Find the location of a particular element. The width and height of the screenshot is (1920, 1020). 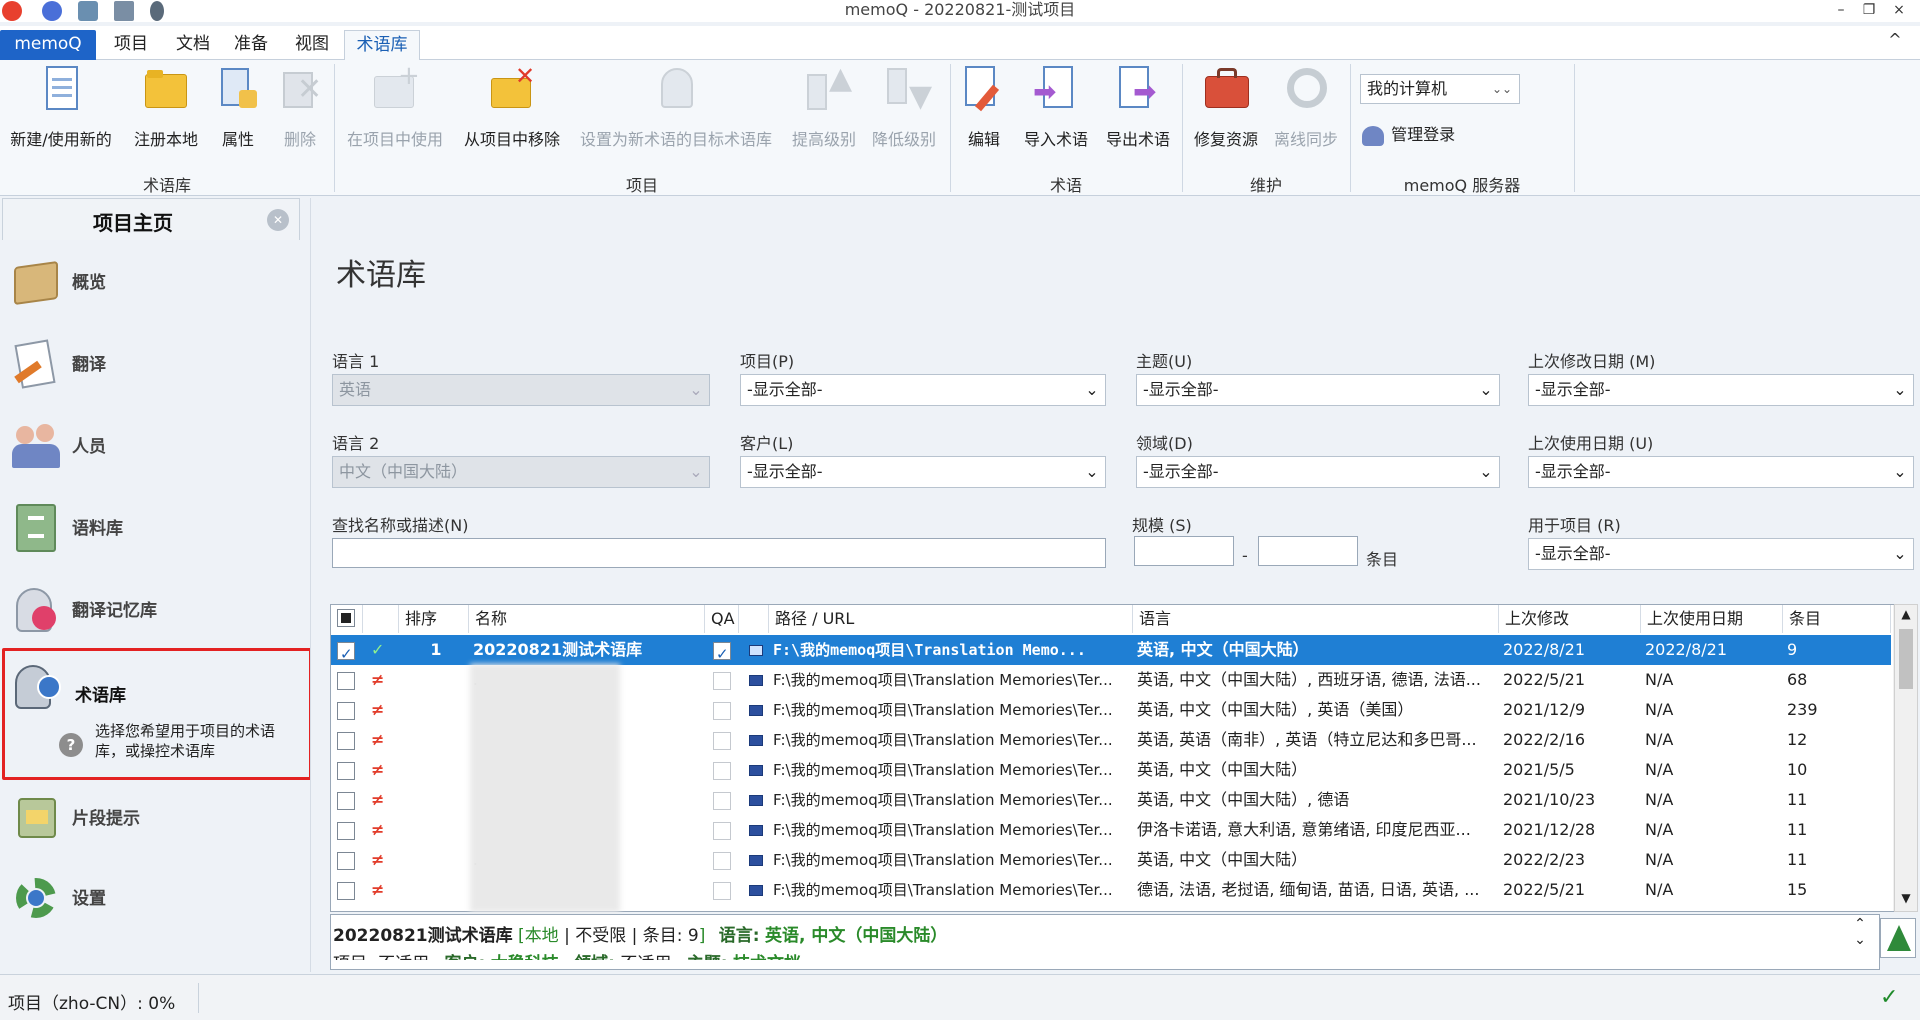

lang1-select: 英语 ⌄ is located at coordinates (521, 390).